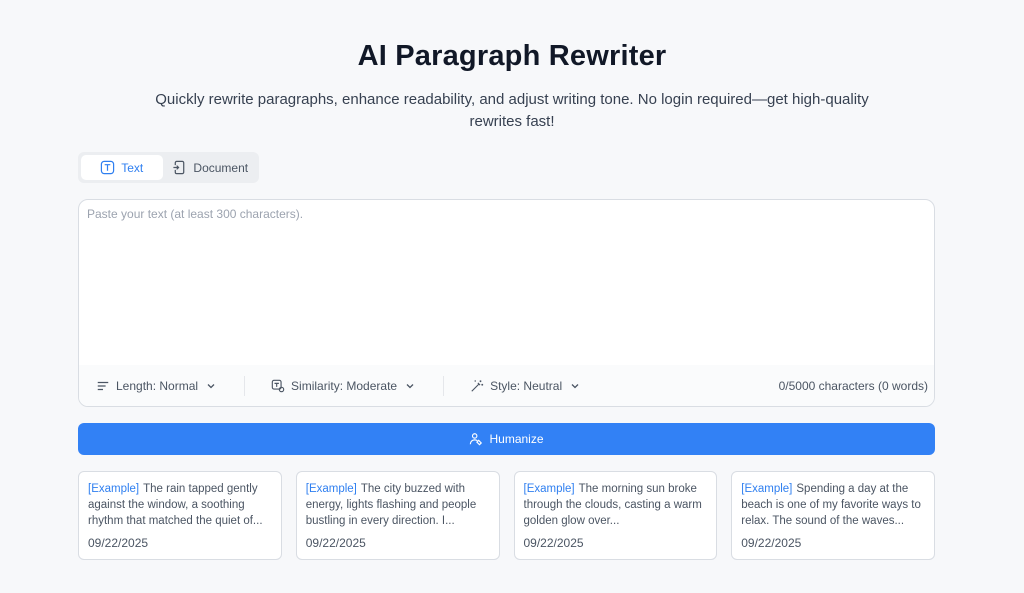  I want to click on mode-switch: Text Document, so click(168, 167).